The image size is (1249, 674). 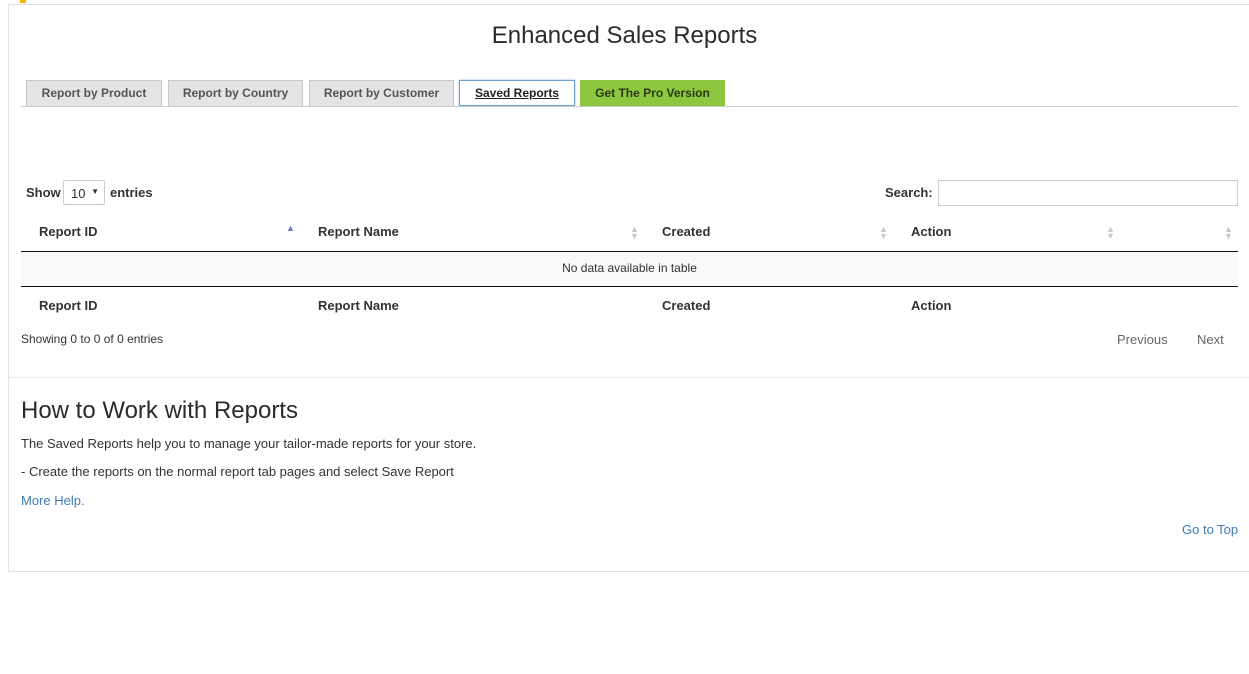 I want to click on tab-report-by-country: Report by Country, so click(x=235, y=93).